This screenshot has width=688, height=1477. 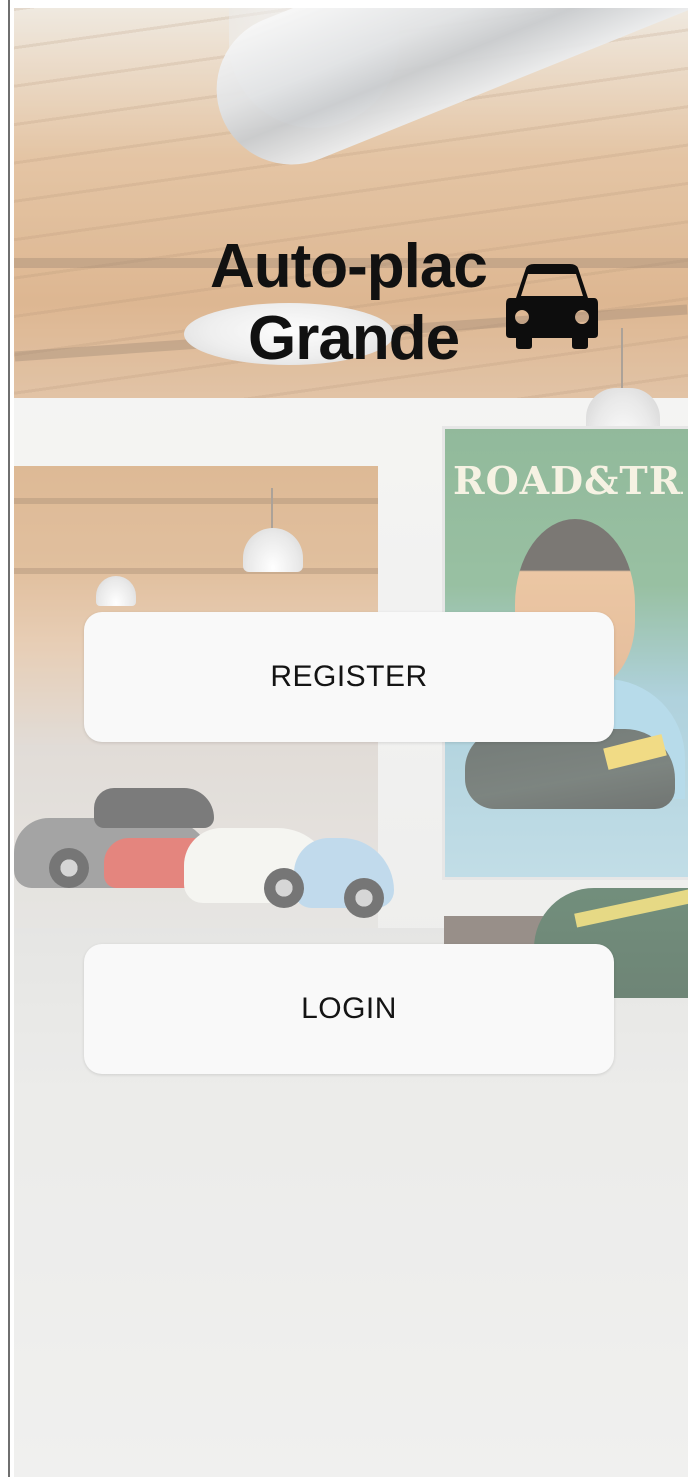 What do you see at coordinates (349, 1009) in the screenshot?
I see `login-button: LOGIN` at bounding box center [349, 1009].